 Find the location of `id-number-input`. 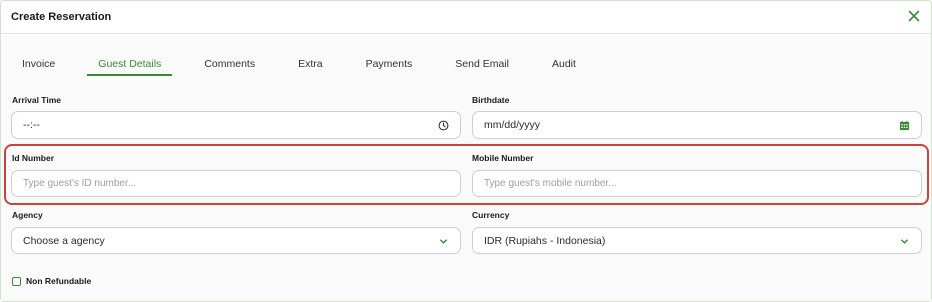

id-number-input is located at coordinates (241, 183).